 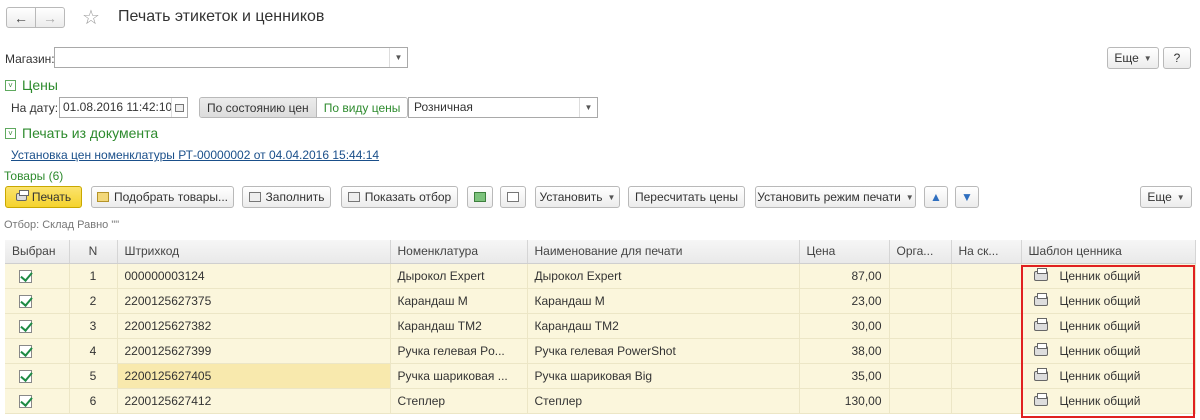 What do you see at coordinates (37, 252) in the screenshot?
I see `col-selected: Выбран` at bounding box center [37, 252].